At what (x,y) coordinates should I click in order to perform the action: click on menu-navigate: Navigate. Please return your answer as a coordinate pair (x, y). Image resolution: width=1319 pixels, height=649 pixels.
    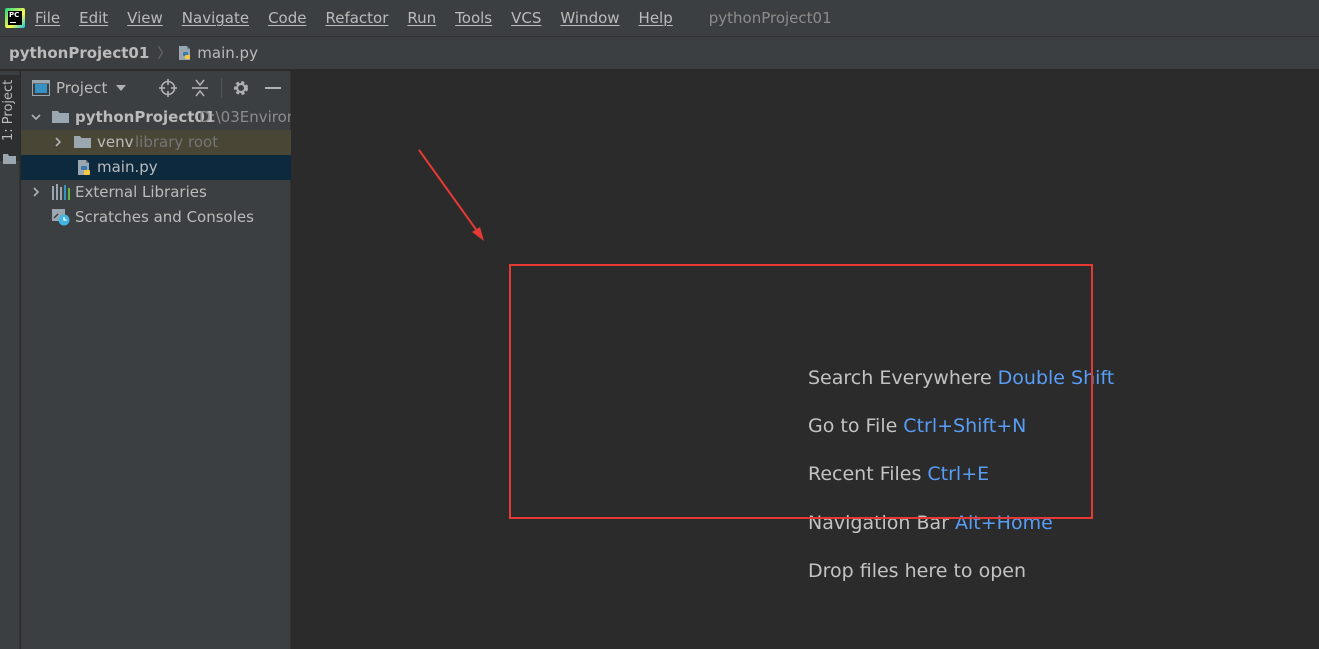
    Looking at the image, I should click on (215, 18).